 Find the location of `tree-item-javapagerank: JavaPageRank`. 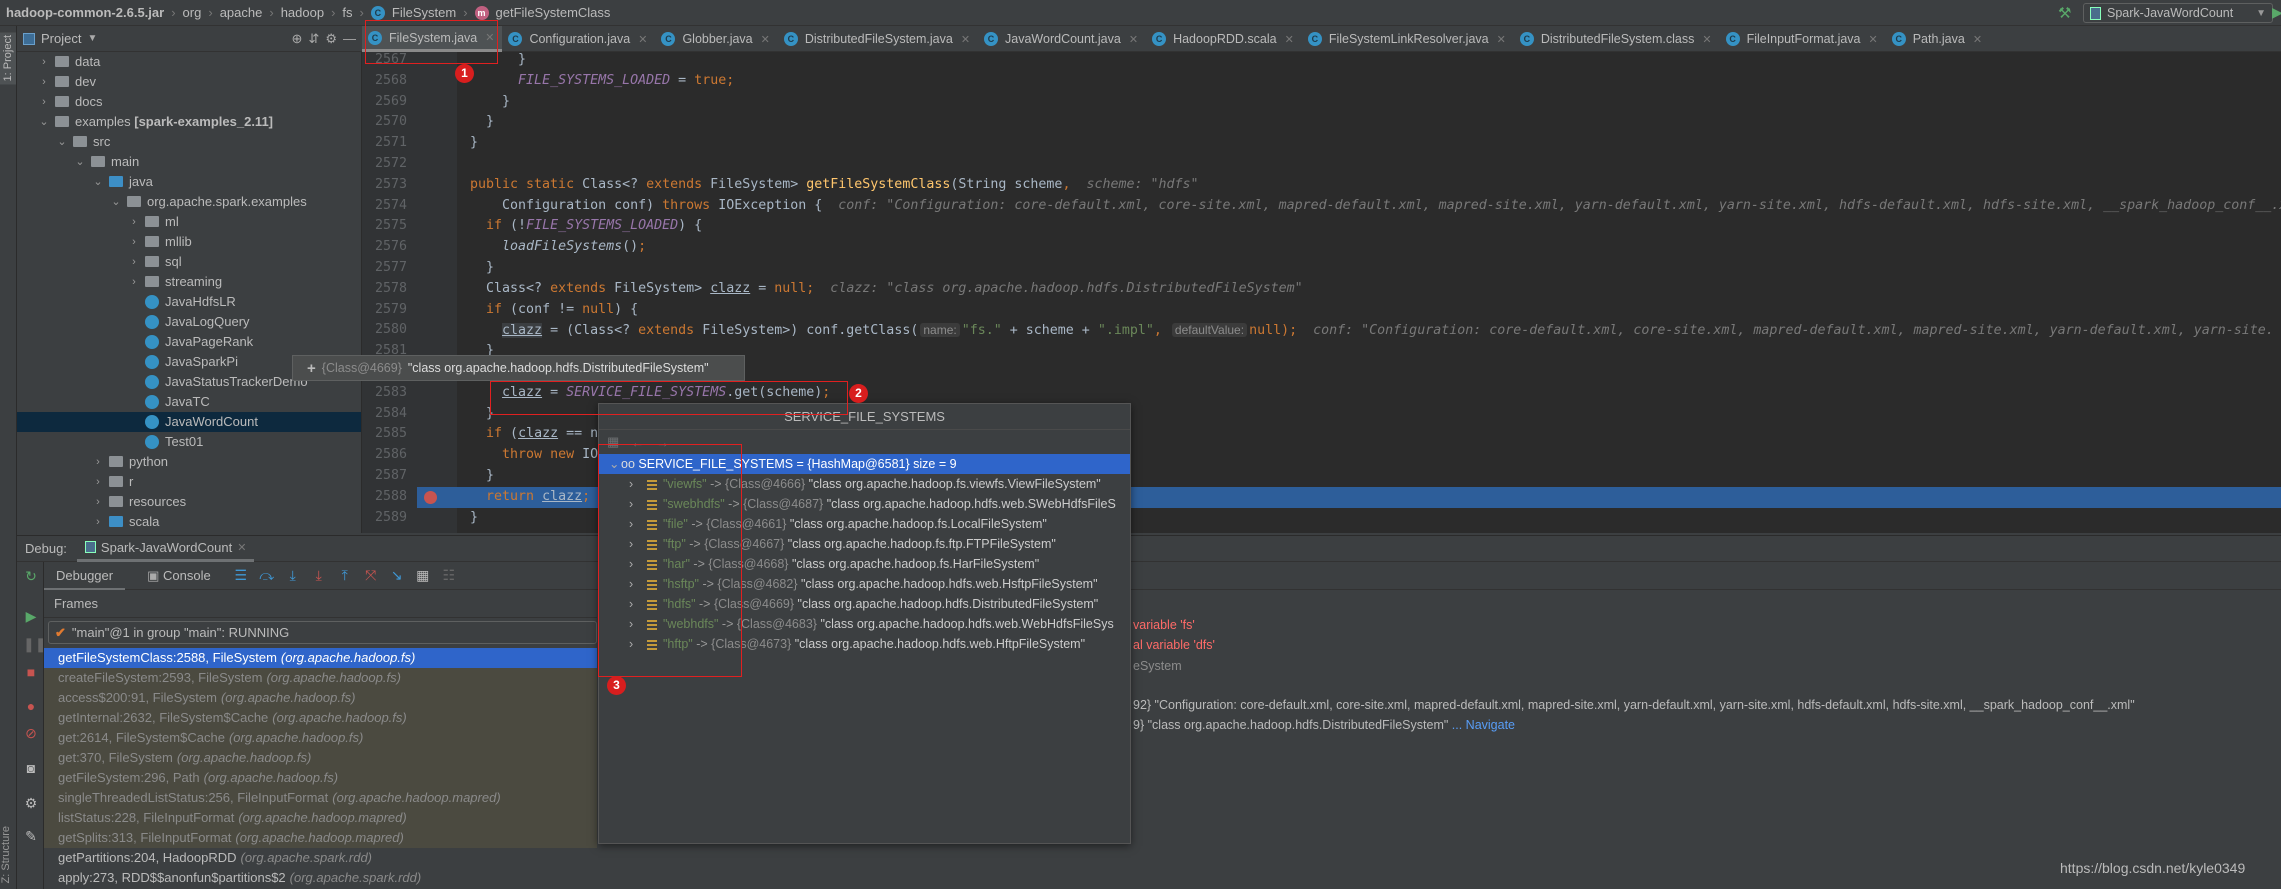

tree-item-javapagerank: JavaPageRank is located at coordinates (189, 342).